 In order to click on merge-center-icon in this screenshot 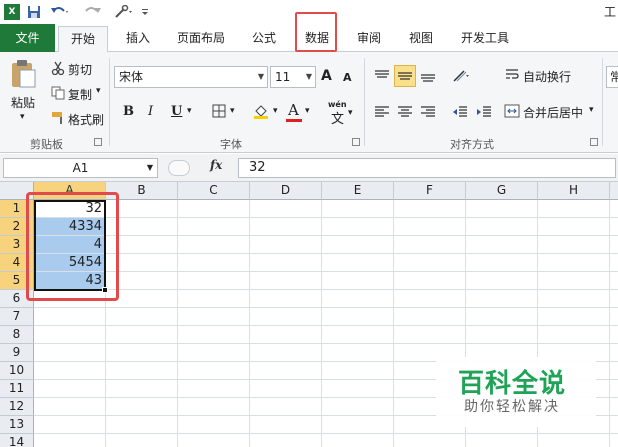, I will do `click(512, 111)`.